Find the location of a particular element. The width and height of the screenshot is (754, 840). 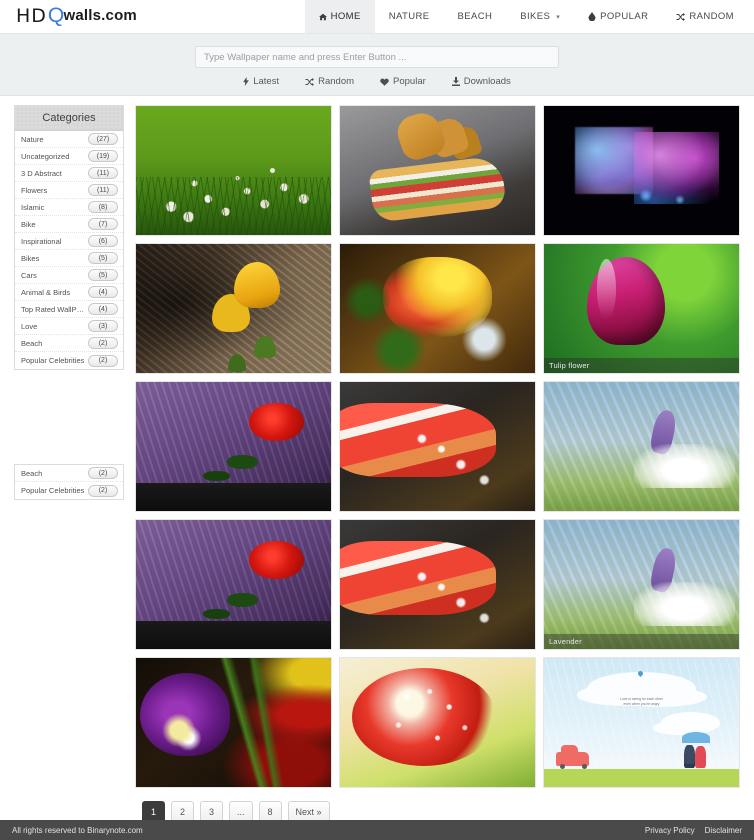

filter-popular: Popular is located at coordinates (403, 81).